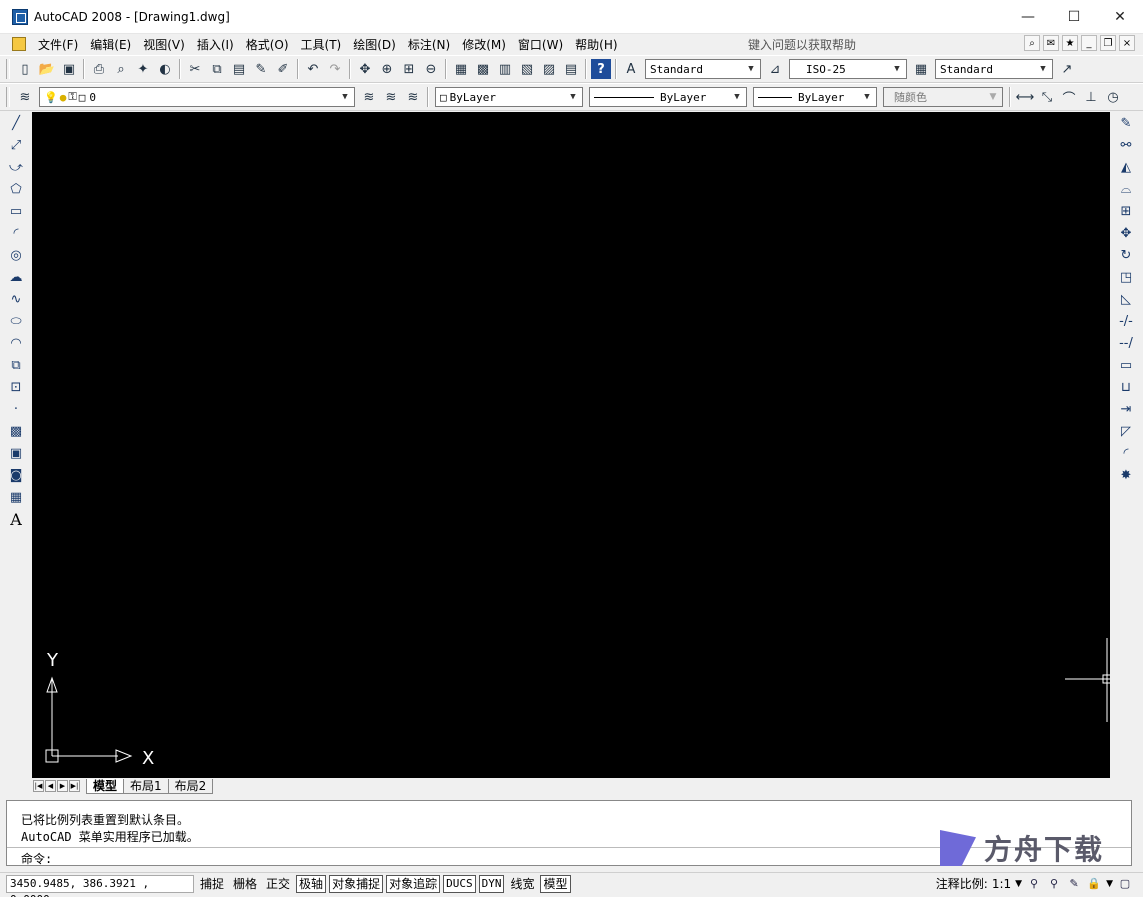  I want to click on array-icon: ⊞, so click(1126, 211).